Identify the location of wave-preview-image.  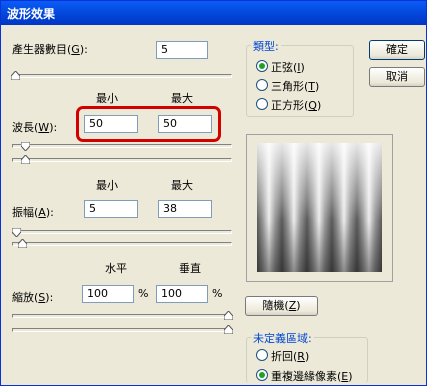
(319, 207).